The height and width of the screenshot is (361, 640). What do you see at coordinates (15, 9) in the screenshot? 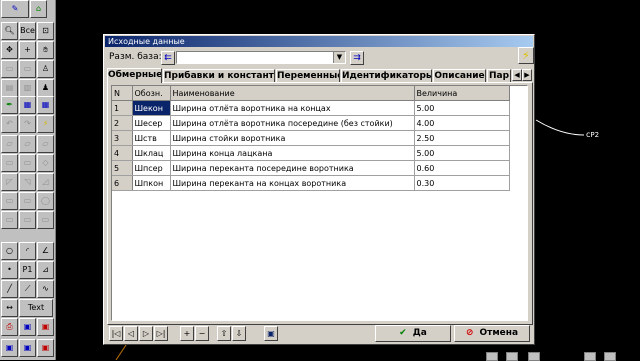
I see `pencil-icon: ✎` at bounding box center [15, 9].